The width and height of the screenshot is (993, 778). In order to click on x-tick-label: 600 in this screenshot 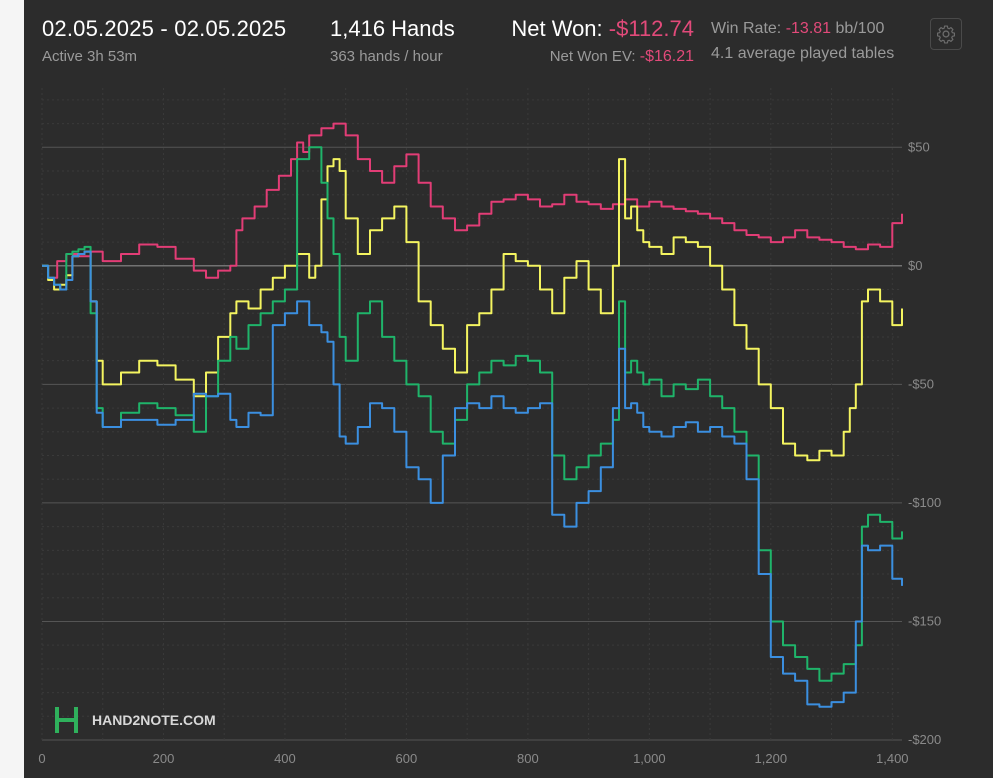, I will do `click(407, 758)`.